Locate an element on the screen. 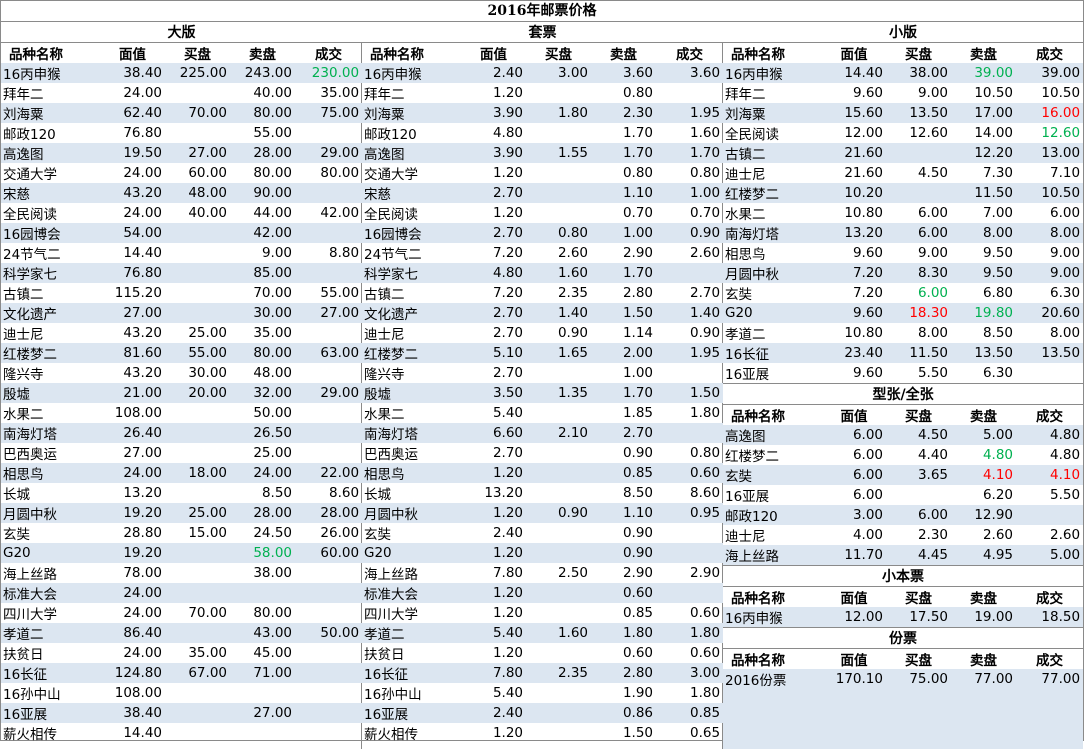 Image resolution: width=1084 pixels, height=749 pixels. price-cell: 19.00 is located at coordinates (983, 617).